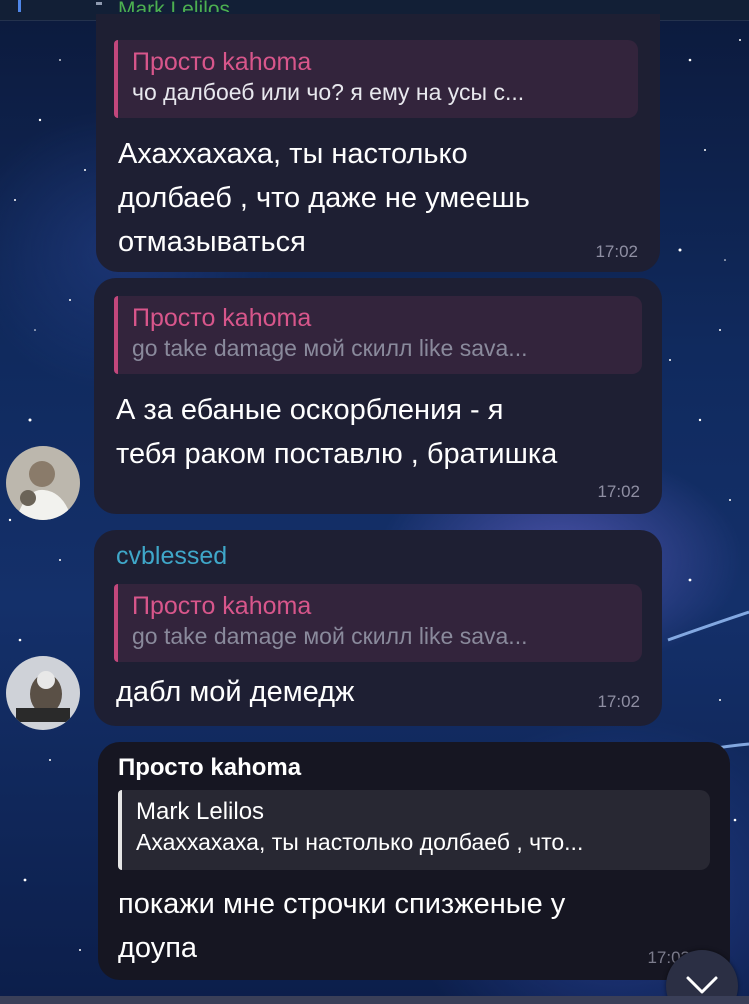  I want to click on sender-name: Mark Lelilos, so click(174, 6).